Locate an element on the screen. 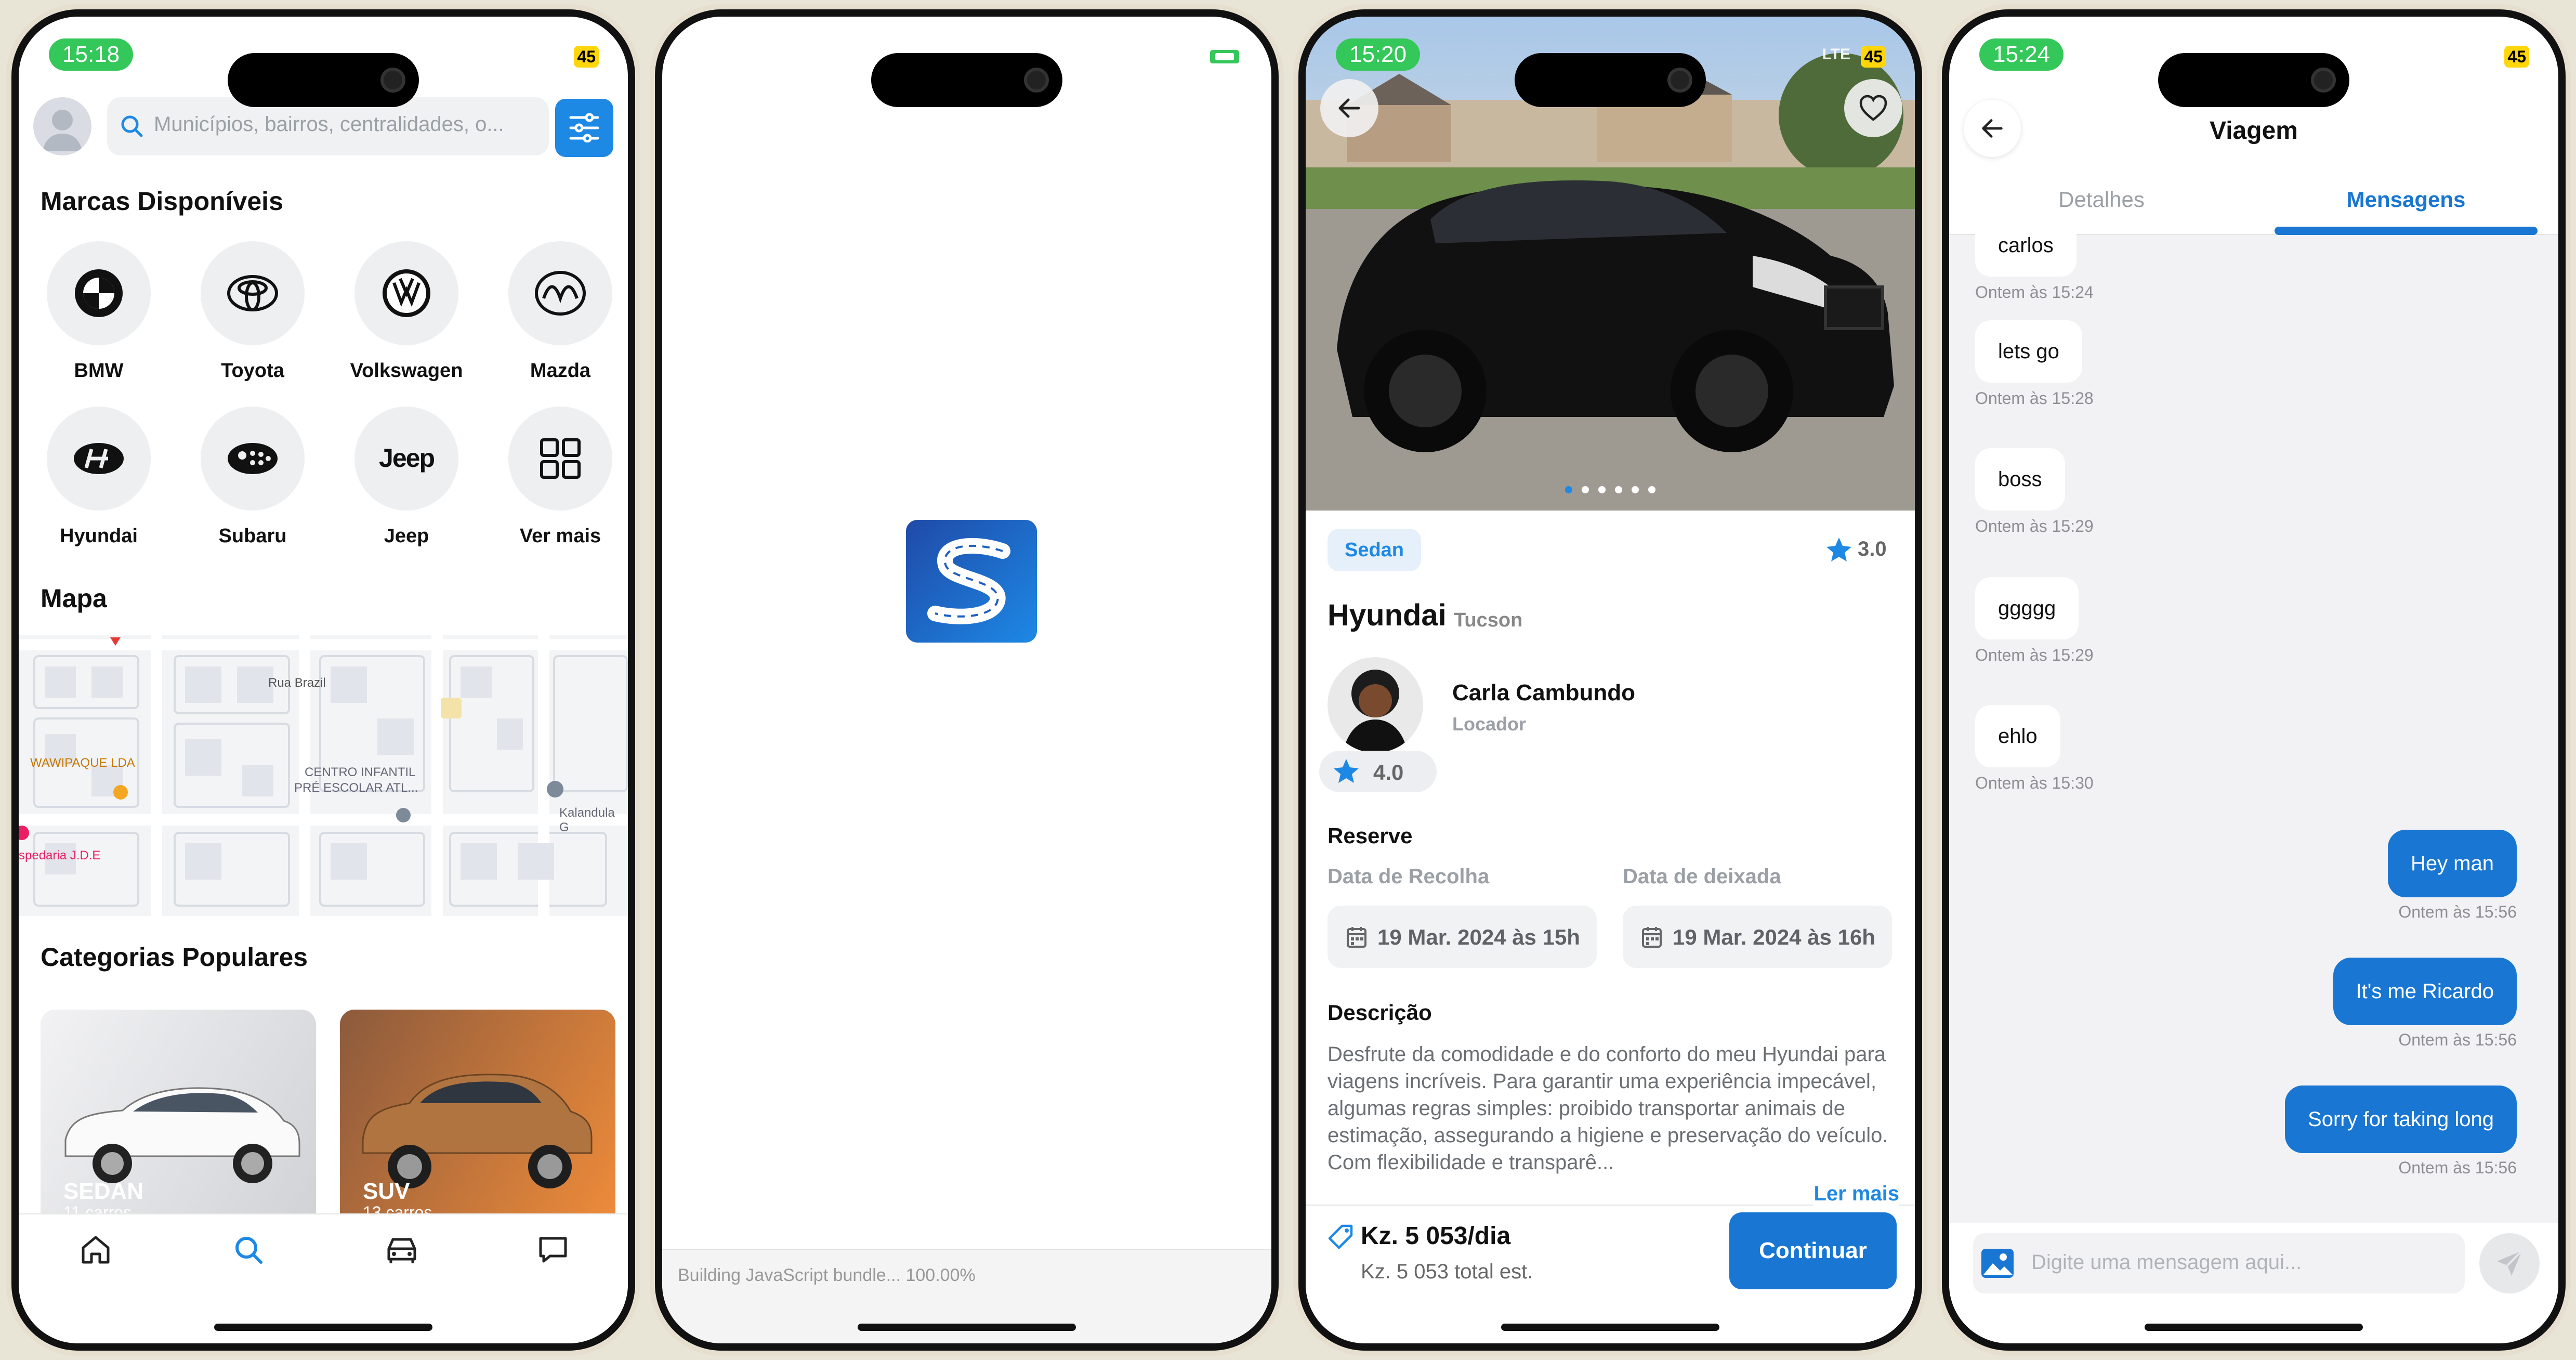  send-button is located at coordinates (2509, 1263).